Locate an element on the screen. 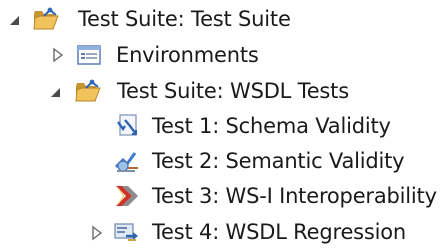 Image resolution: width=441 pixels, height=250 pixels. environments-window-icon is located at coordinates (89, 55).